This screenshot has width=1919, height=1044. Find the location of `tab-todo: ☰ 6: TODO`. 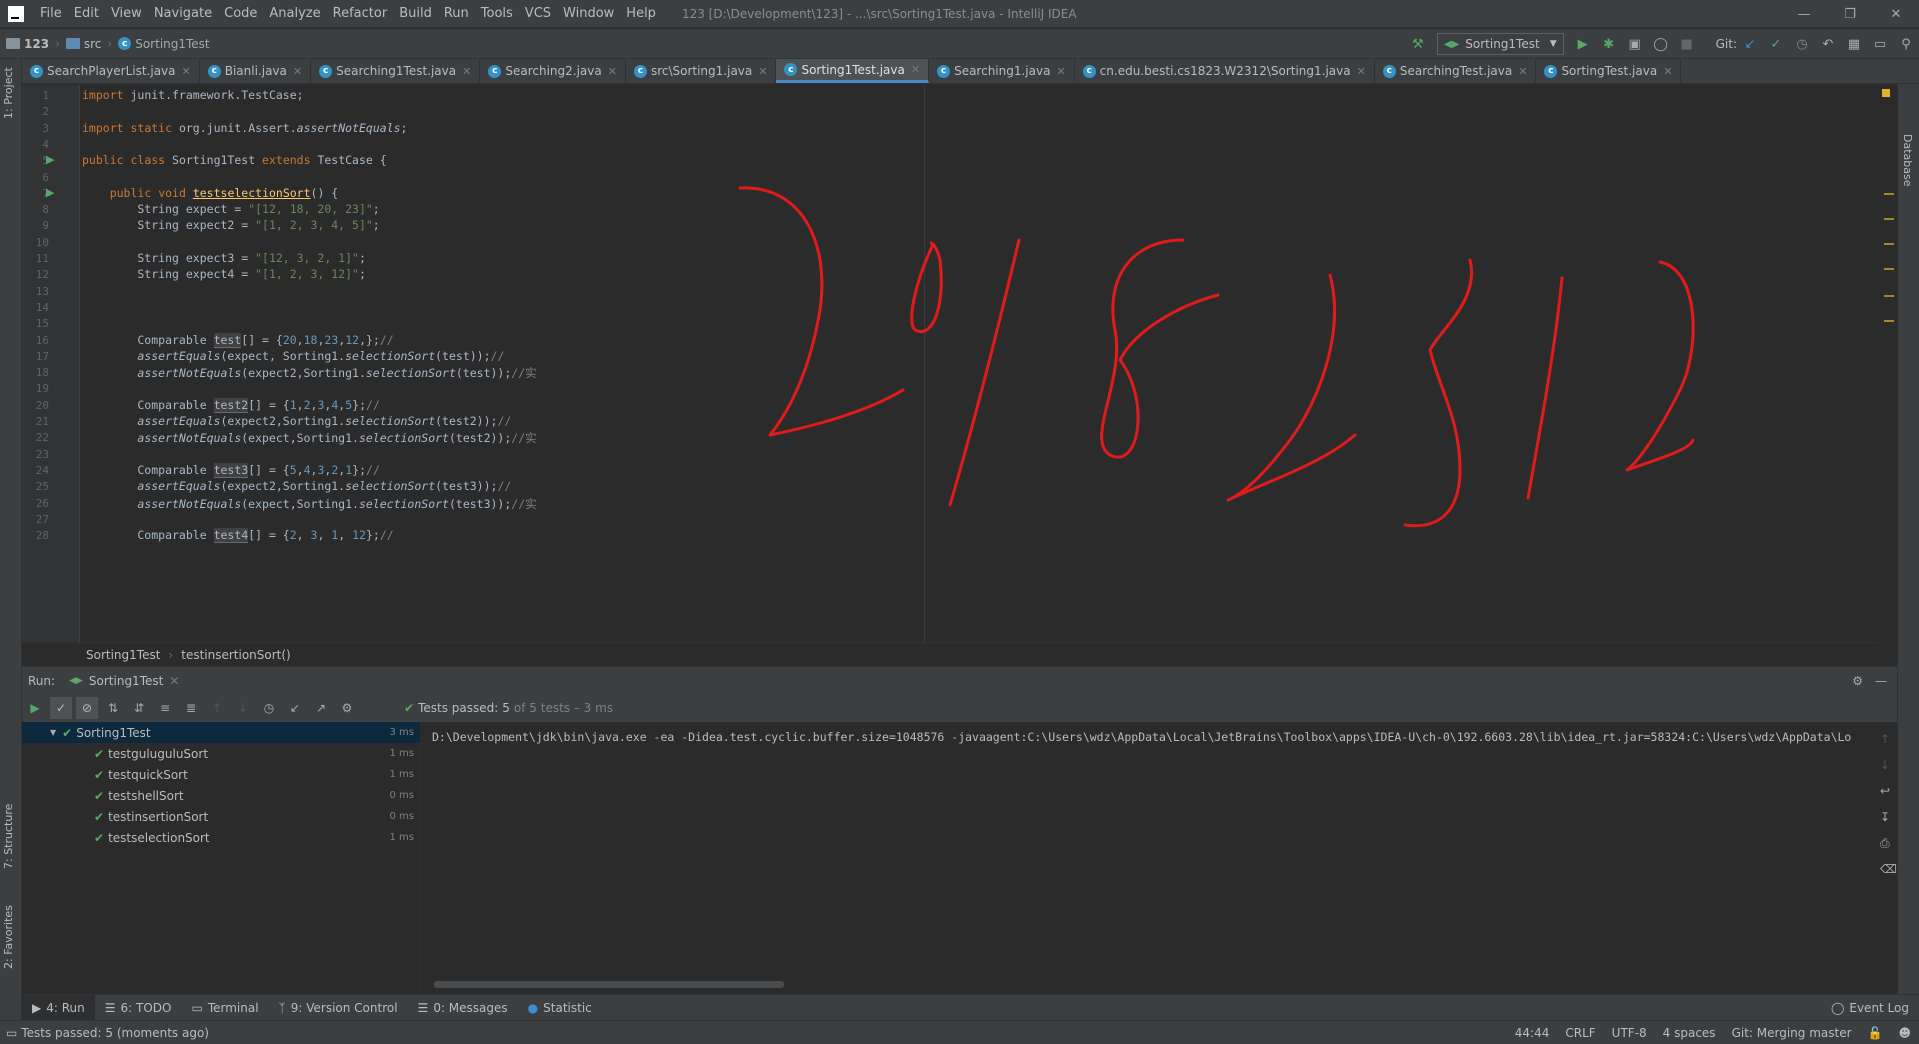

tab-todo: ☰ 6: TODO is located at coordinates (138, 1008).